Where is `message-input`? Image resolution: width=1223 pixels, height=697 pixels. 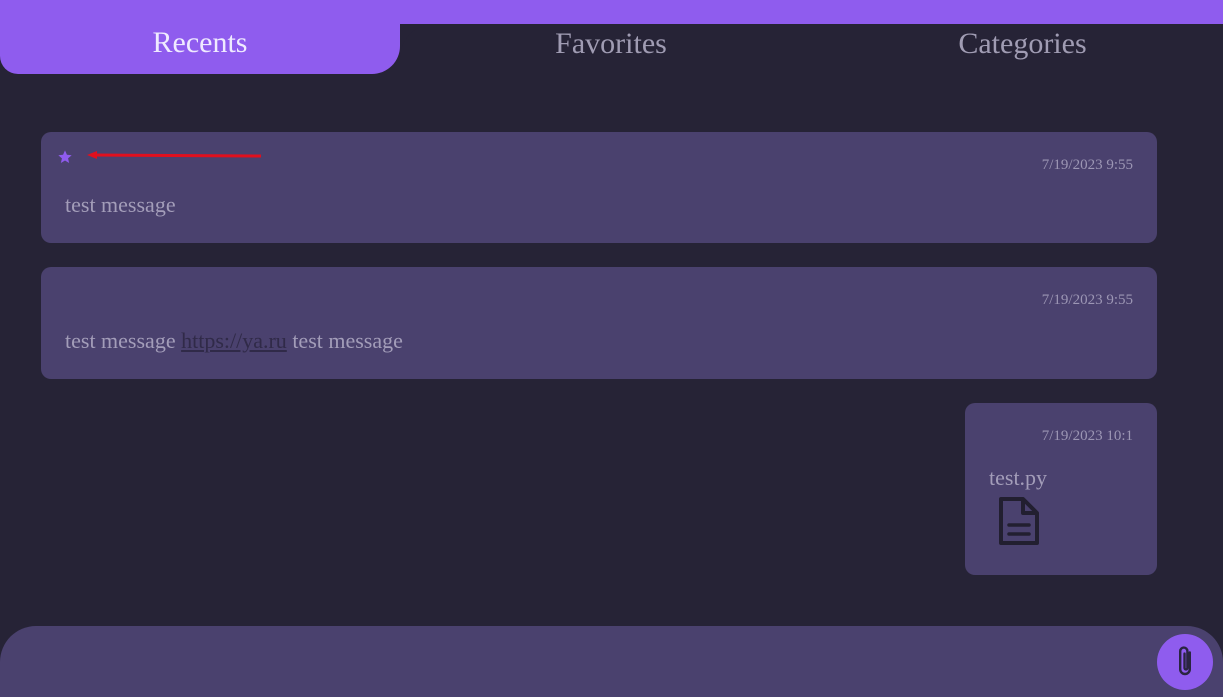
message-input is located at coordinates (582, 663).